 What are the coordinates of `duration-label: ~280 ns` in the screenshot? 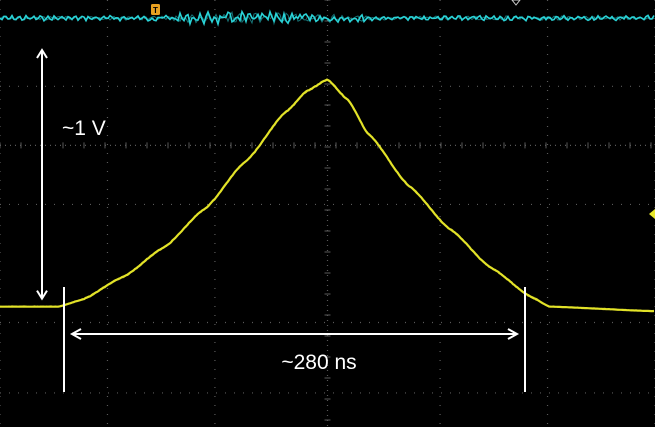 It's located at (318, 362).